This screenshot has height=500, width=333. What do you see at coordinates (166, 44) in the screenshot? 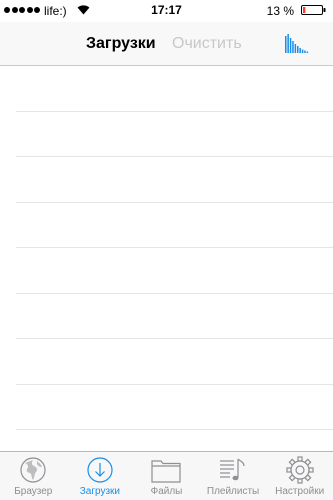
I see `navigation-bar: Загрузки Очистить` at bounding box center [166, 44].